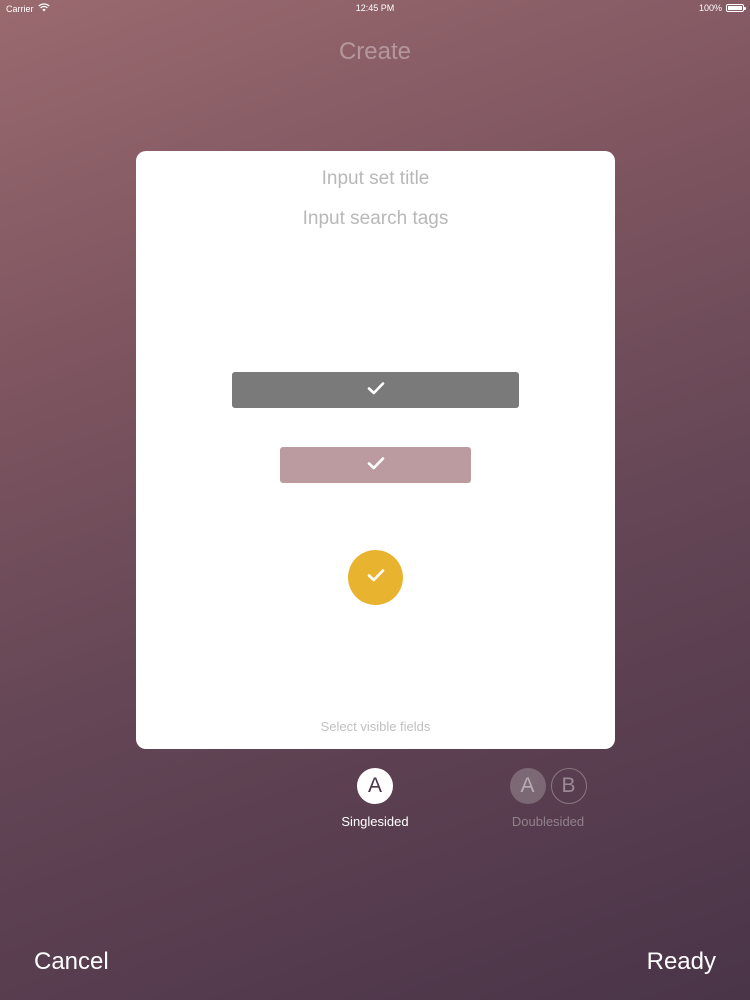  Describe the element at coordinates (375, 179) in the screenshot. I see `set-title-input` at that location.